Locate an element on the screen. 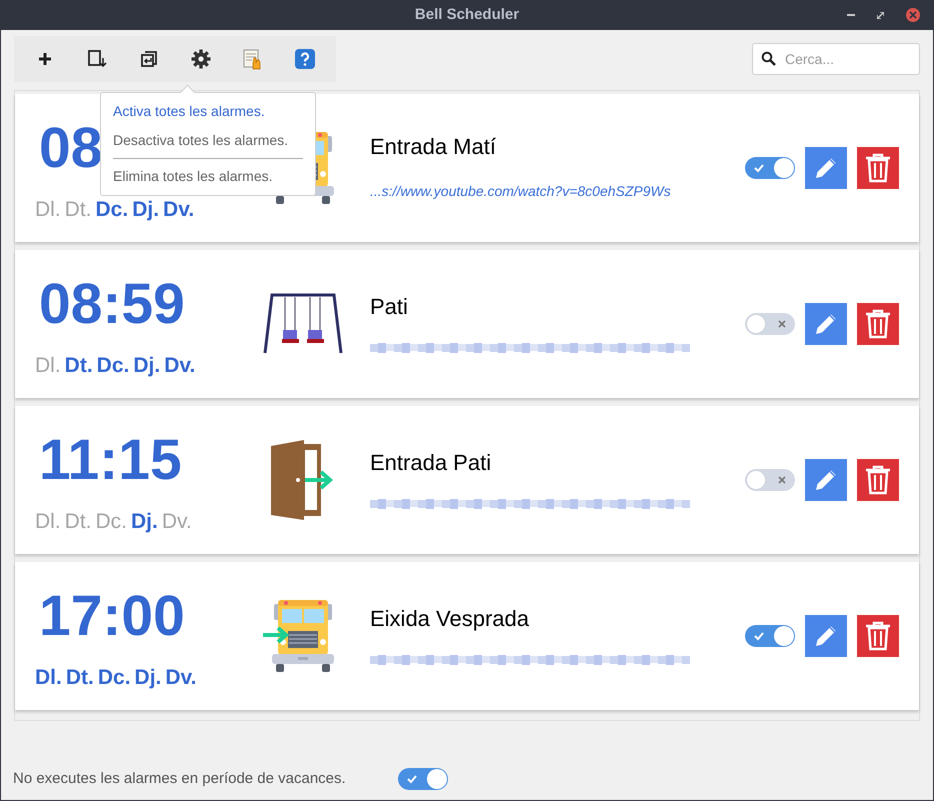 Image resolution: width=934 pixels, height=801 pixels. menu-item: Elimina totes les alarmes. is located at coordinates (208, 176).